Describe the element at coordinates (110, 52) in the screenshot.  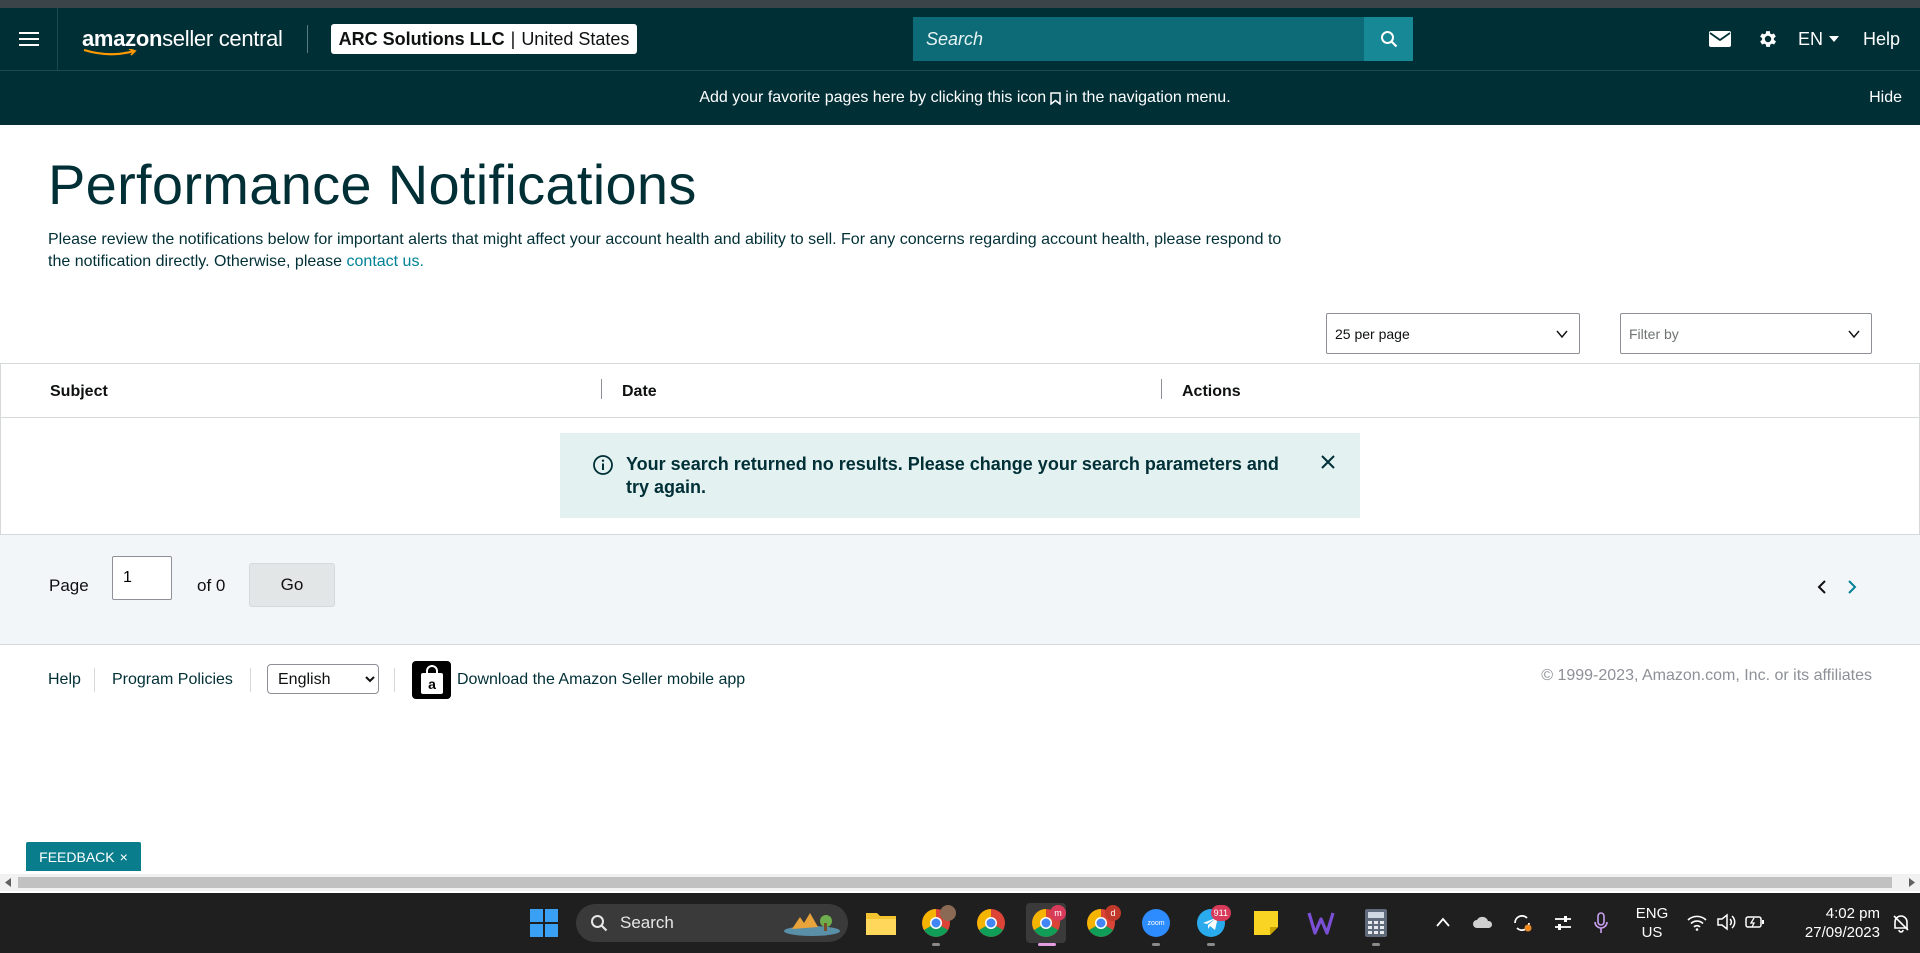
I see `amazon-smile-icon` at that location.